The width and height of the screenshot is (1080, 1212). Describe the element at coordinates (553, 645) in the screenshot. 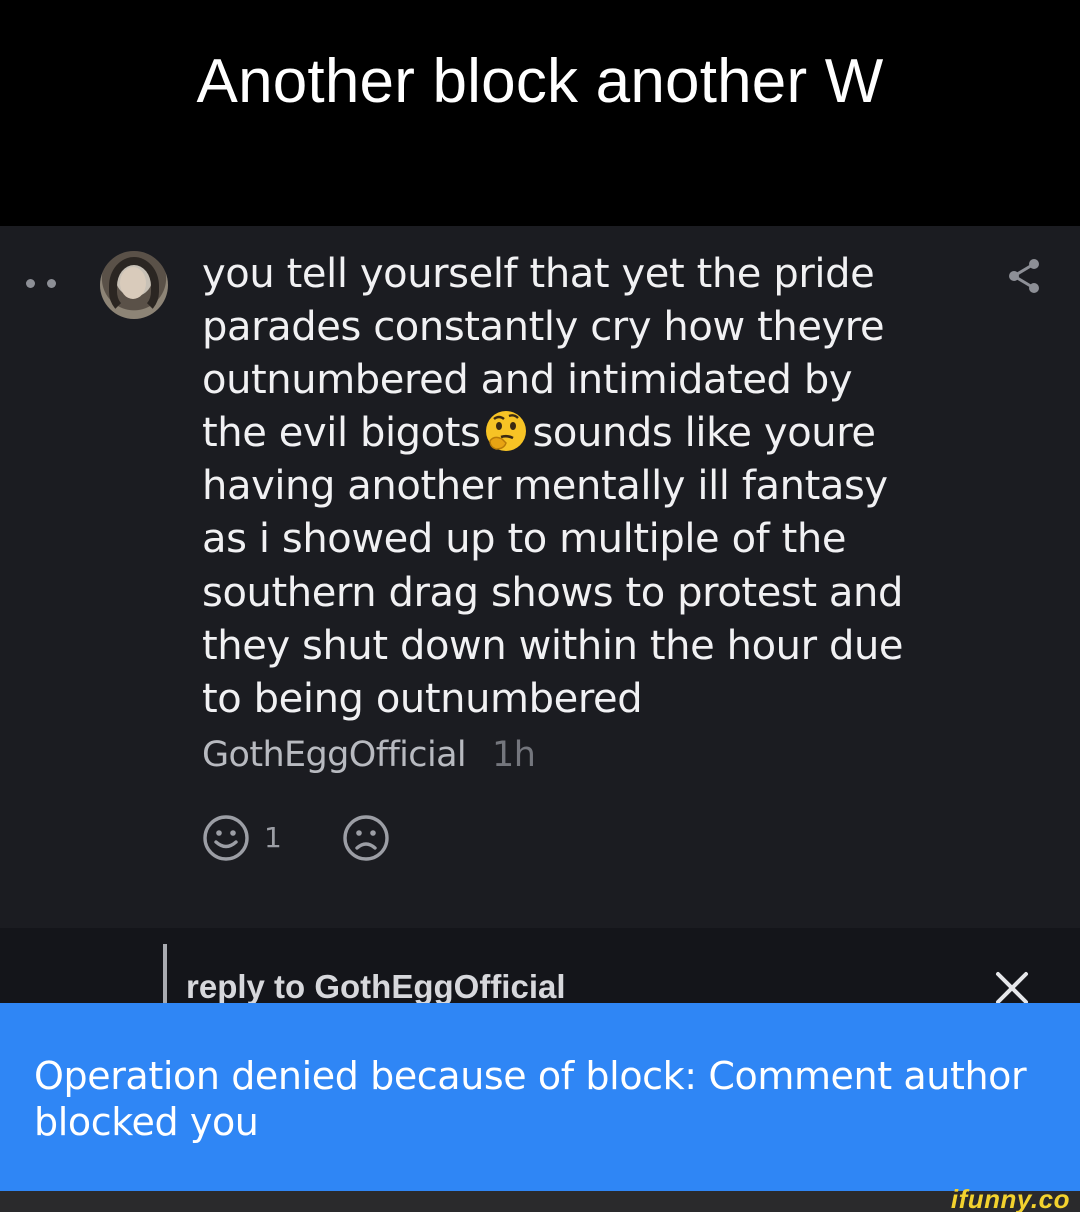

I see `comment-line: they shut down within the hour due` at that location.